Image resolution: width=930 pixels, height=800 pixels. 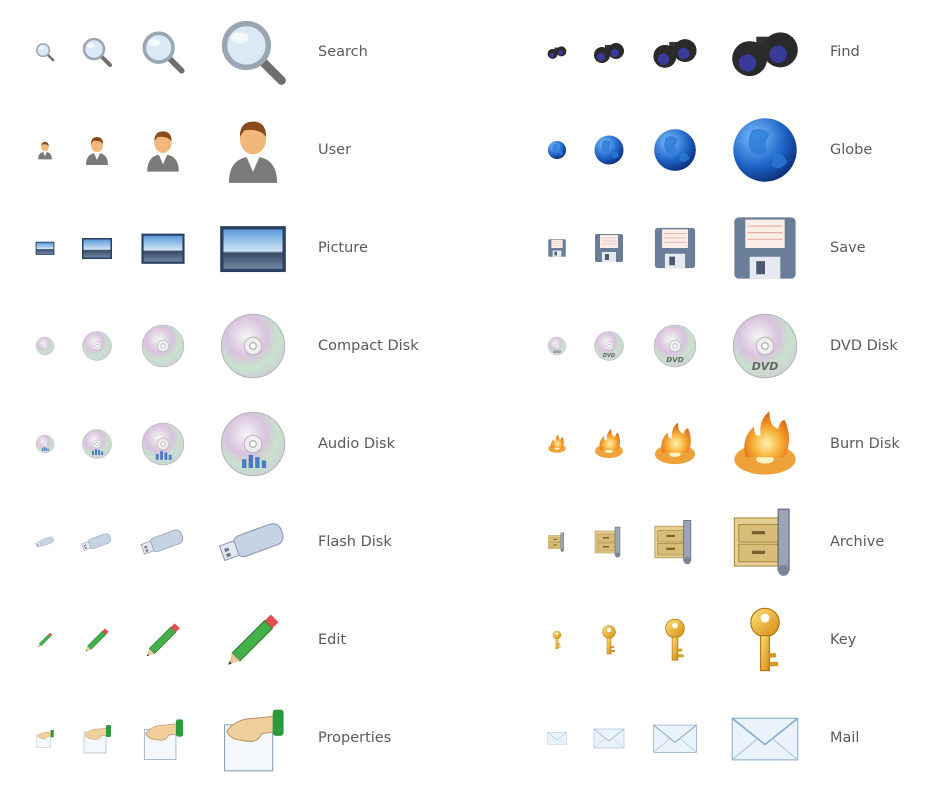 I want to click on icon-row-archive: Archive, so click(x=721, y=542).